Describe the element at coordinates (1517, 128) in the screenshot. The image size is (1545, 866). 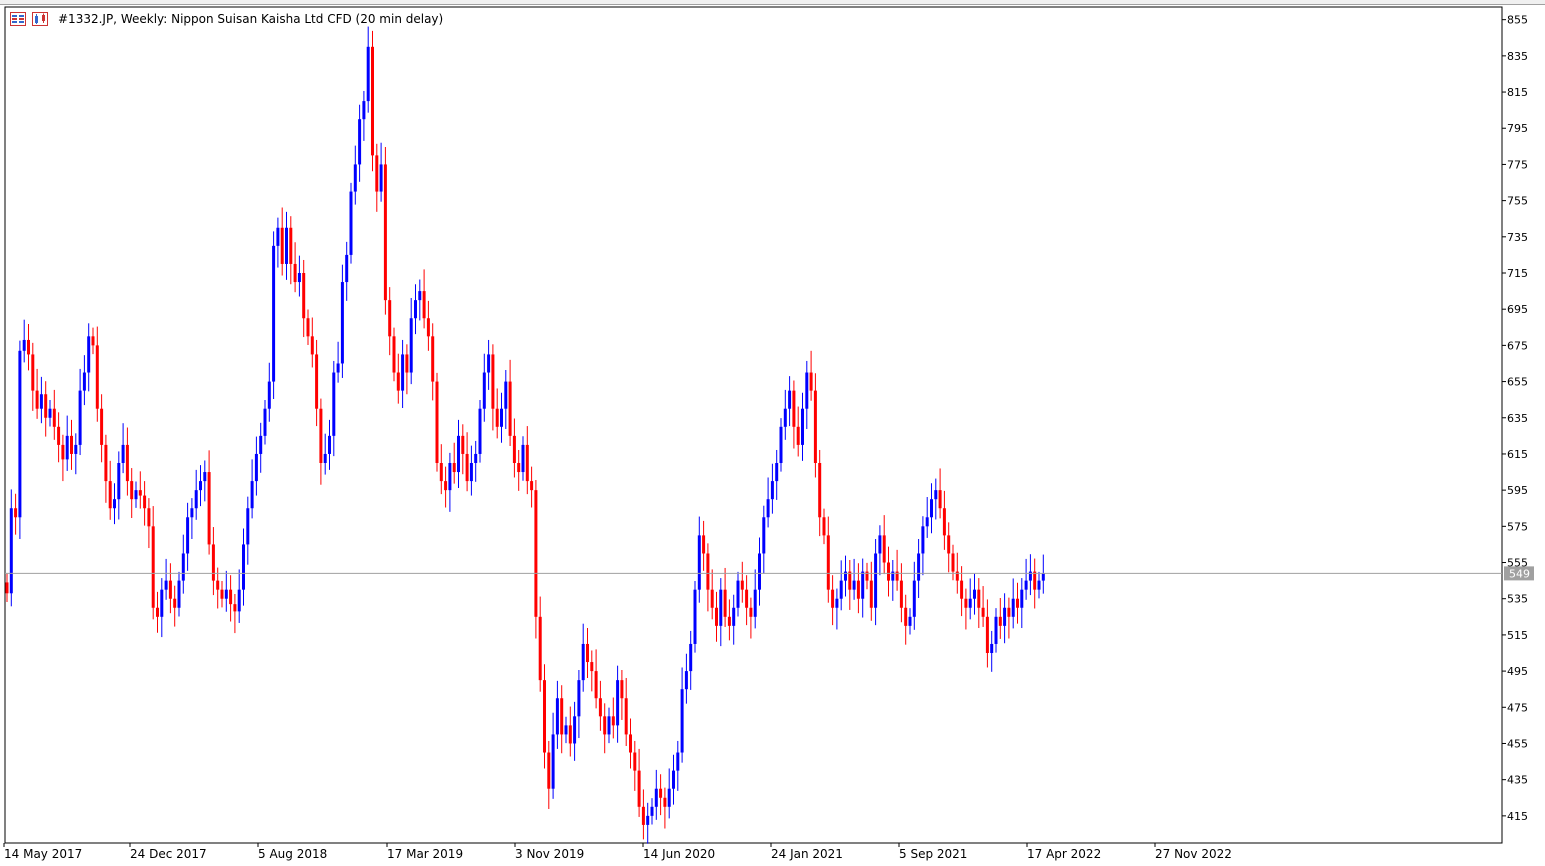
I see `y-tick-label: 795` at that location.